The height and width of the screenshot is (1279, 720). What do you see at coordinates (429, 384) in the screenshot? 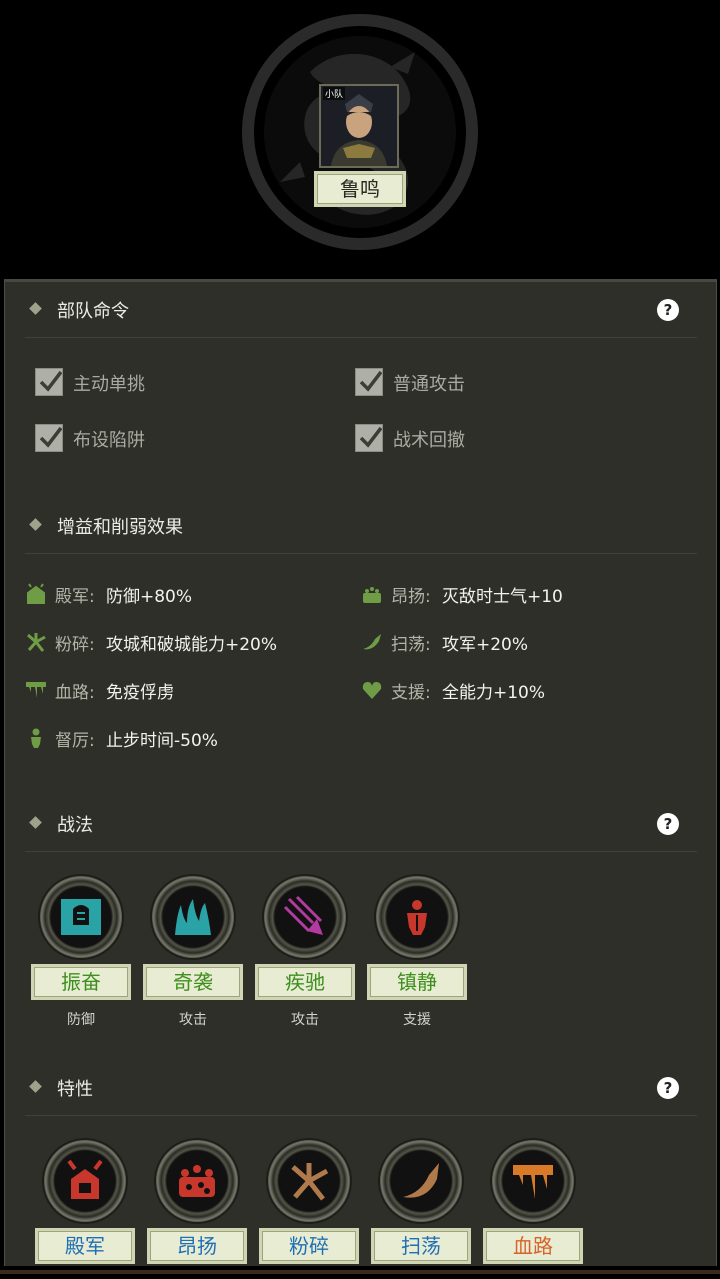
I see `command-label: 普通攻击` at bounding box center [429, 384].